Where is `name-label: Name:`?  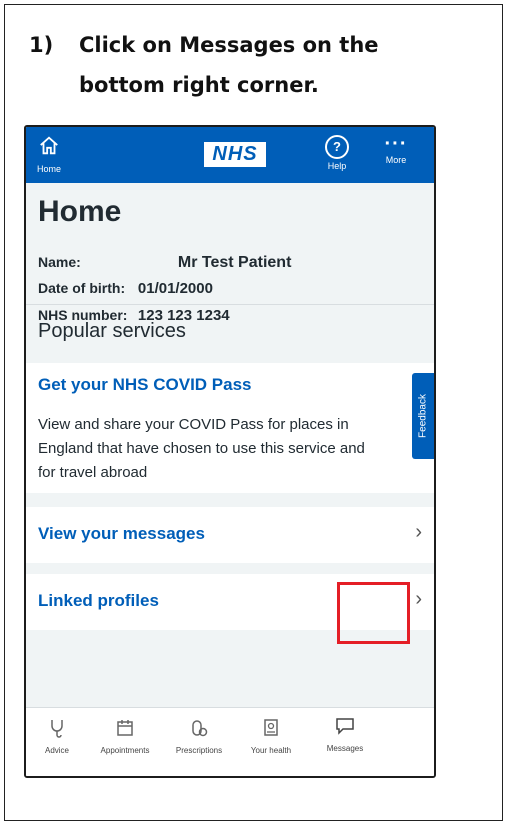 name-label: Name: is located at coordinates (59, 262).